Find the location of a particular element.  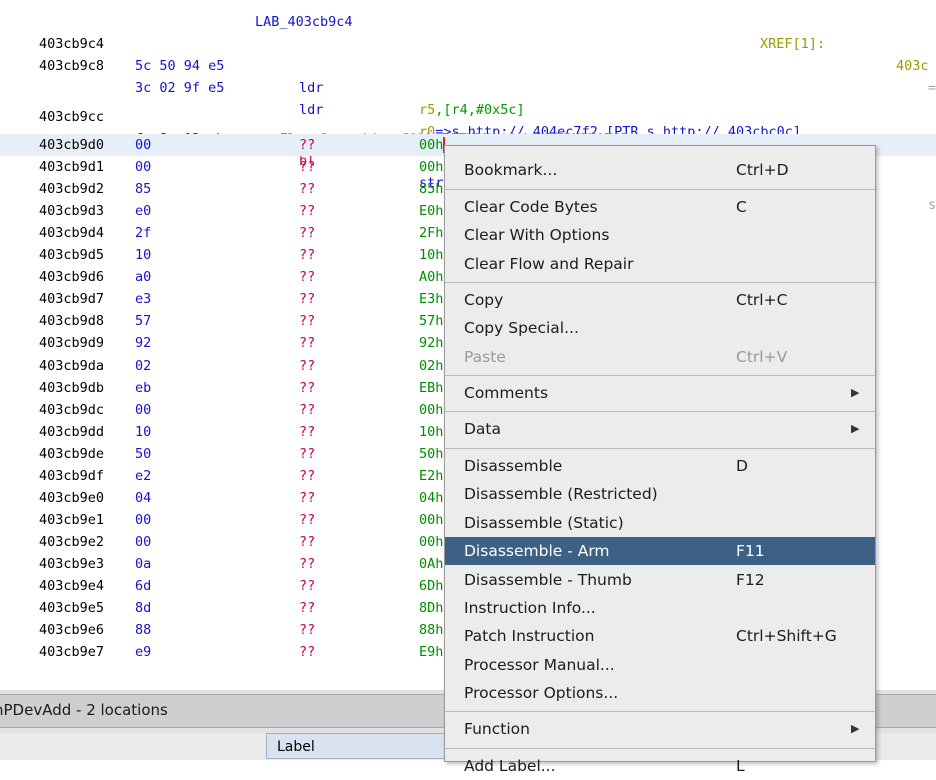

operand-text: EBh is located at coordinates (431, 387).